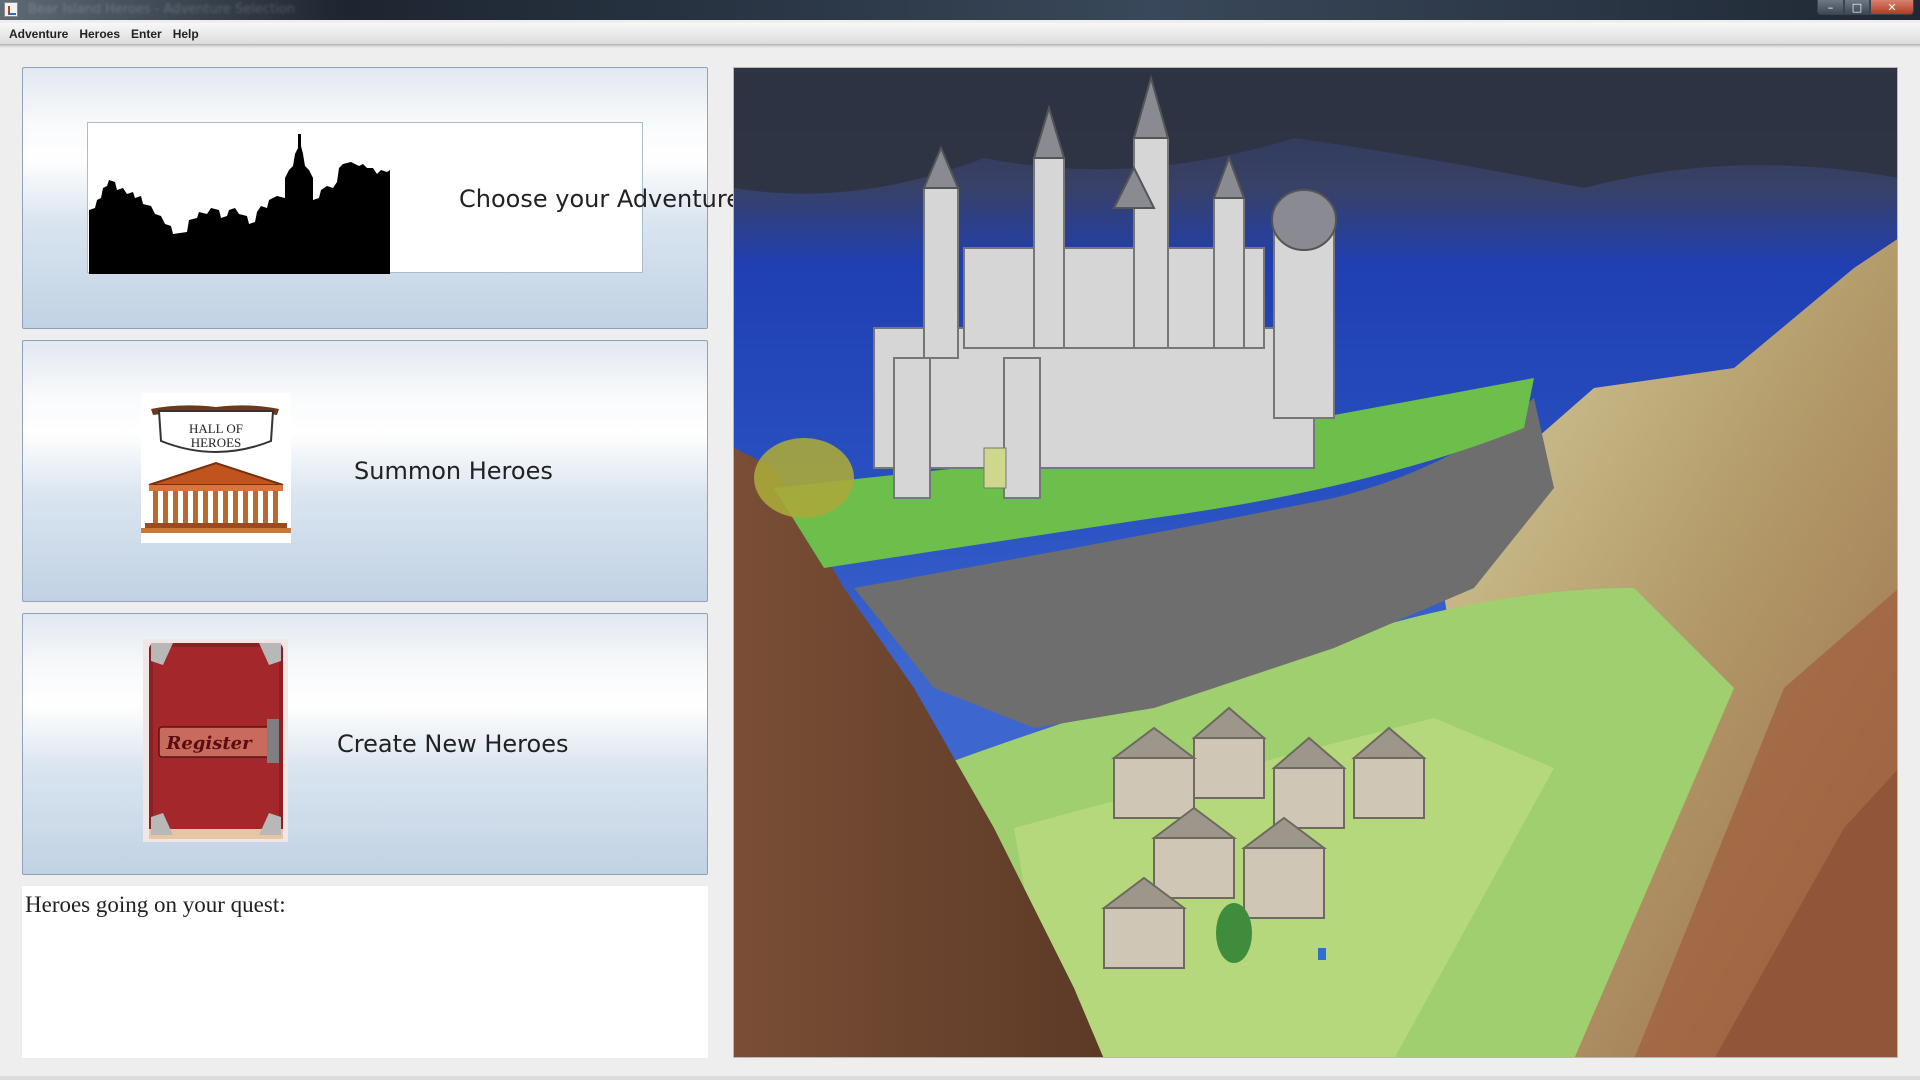  What do you see at coordinates (600, 199) in the screenshot?
I see `choose-adventure-label: Choose your Adventure` at bounding box center [600, 199].